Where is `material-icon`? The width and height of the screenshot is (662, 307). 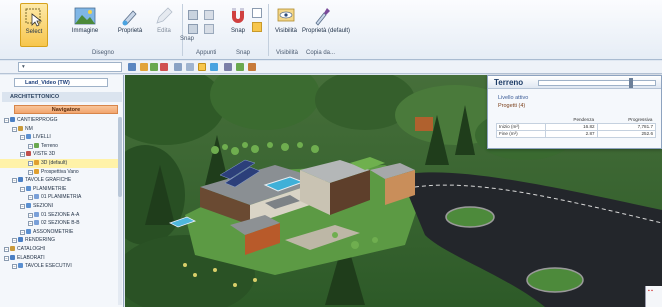
material-icon is located at coordinates (252, 67).